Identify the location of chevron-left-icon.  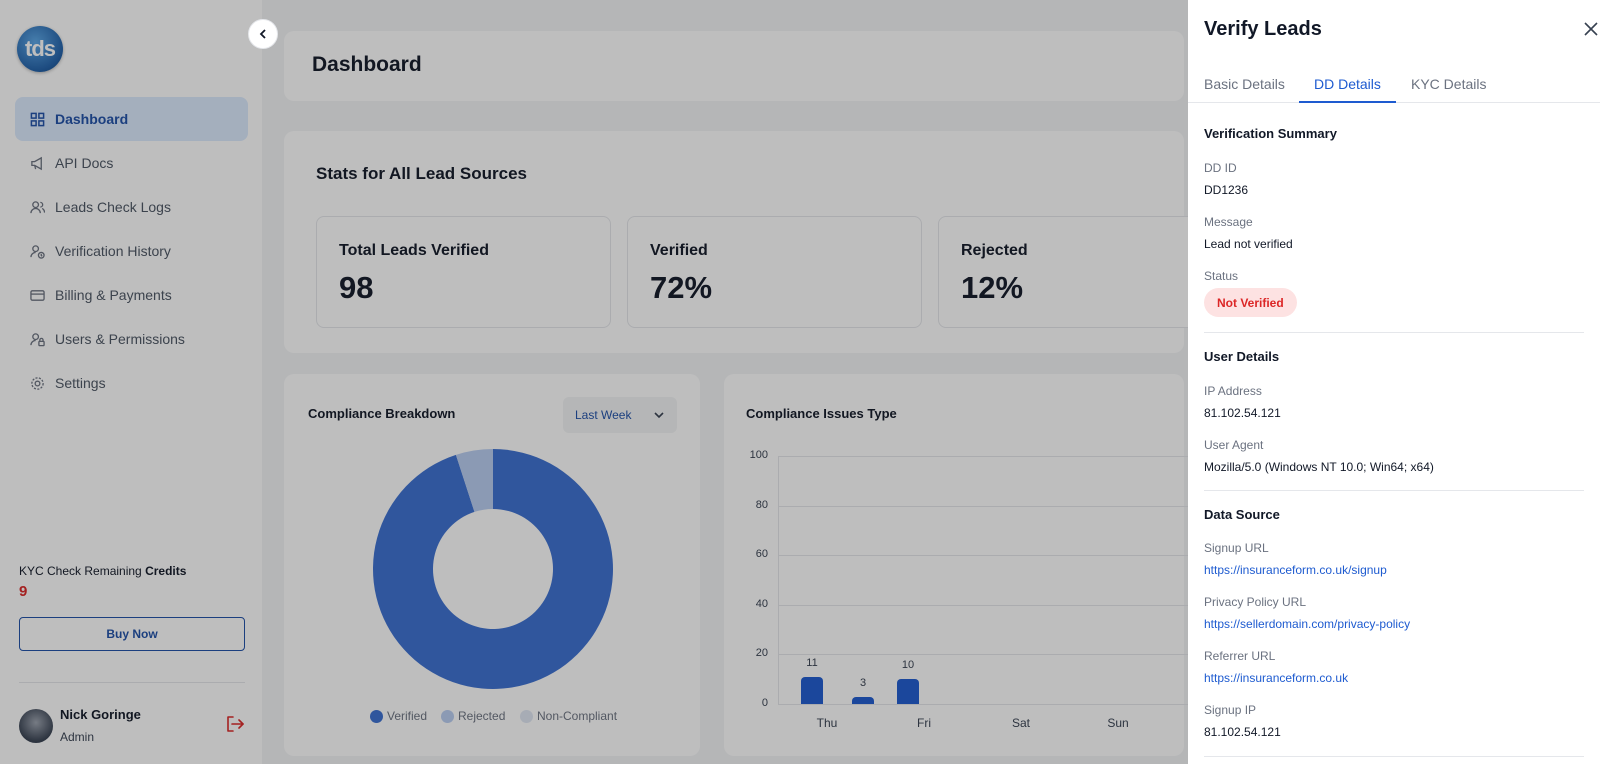
(262, 34).